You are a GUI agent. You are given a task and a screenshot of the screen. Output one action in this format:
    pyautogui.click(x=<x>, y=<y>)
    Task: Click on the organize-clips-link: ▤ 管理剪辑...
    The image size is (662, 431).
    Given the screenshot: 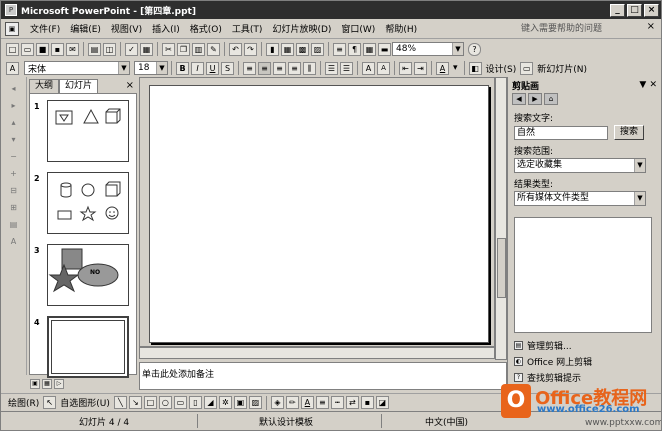 What is the action you would take?
    pyautogui.click(x=543, y=345)
    